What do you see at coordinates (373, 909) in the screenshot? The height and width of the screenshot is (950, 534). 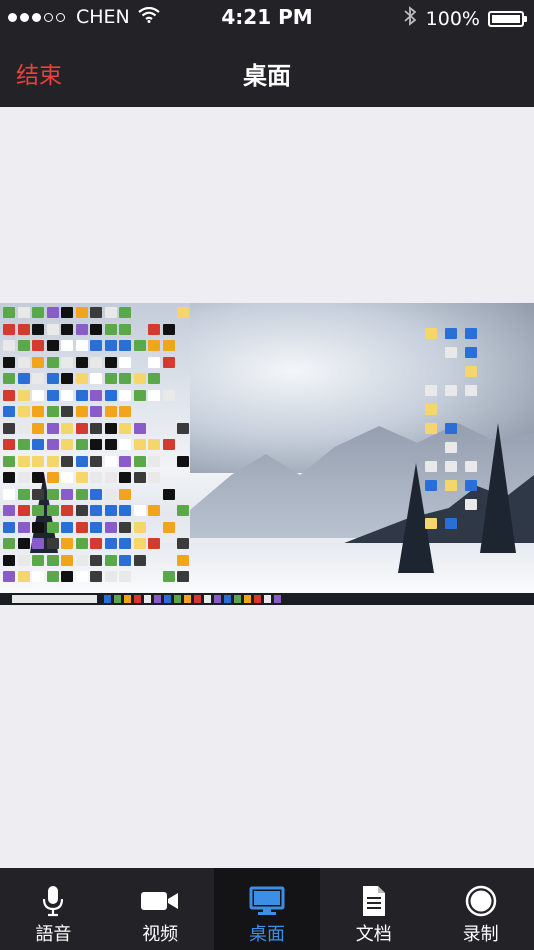 I see `tab-document: 文档` at bounding box center [373, 909].